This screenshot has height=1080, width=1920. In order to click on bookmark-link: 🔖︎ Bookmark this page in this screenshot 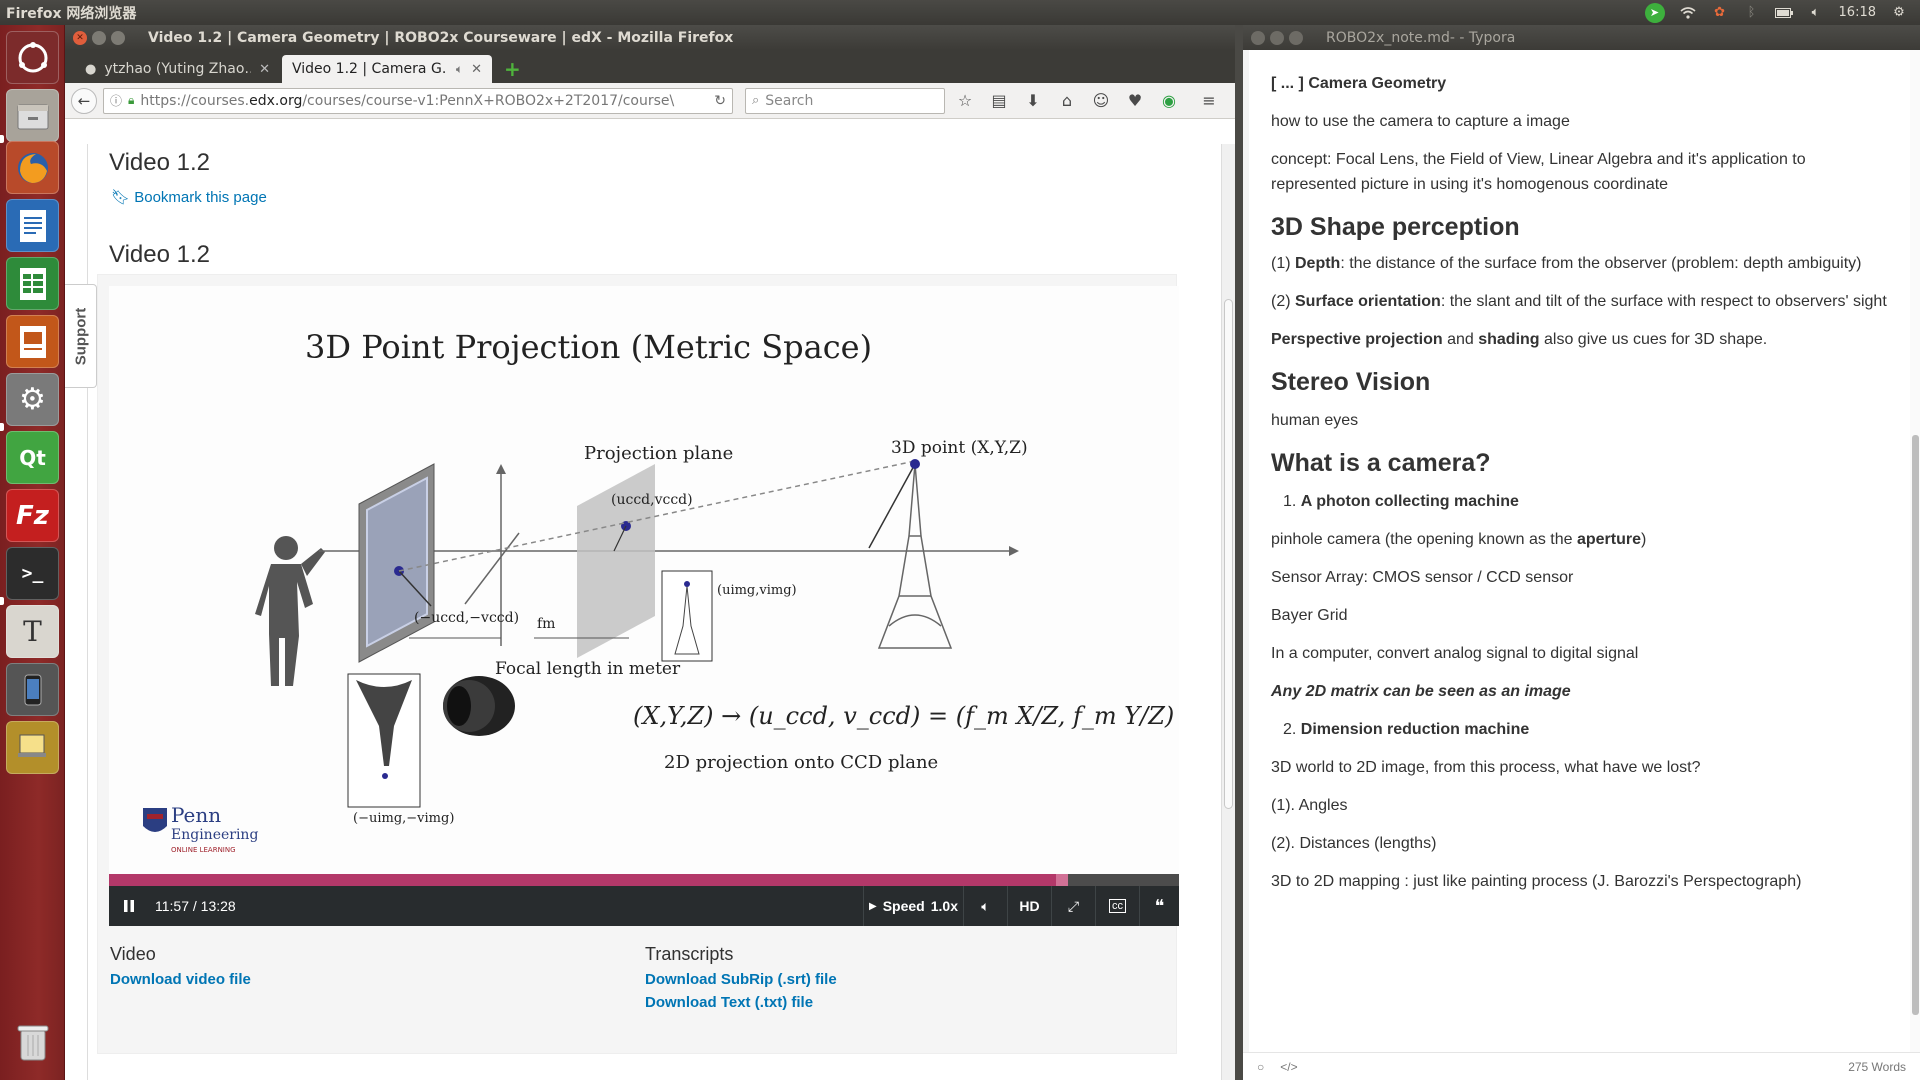, I will do `click(189, 197)`.